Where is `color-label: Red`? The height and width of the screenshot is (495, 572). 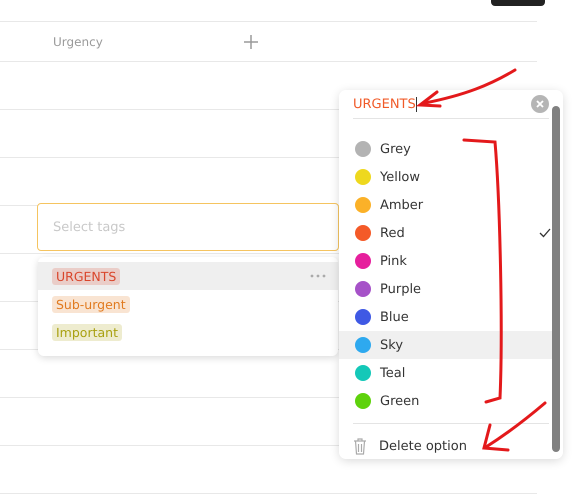 color-label: Red is located at coordinates (393, 233).